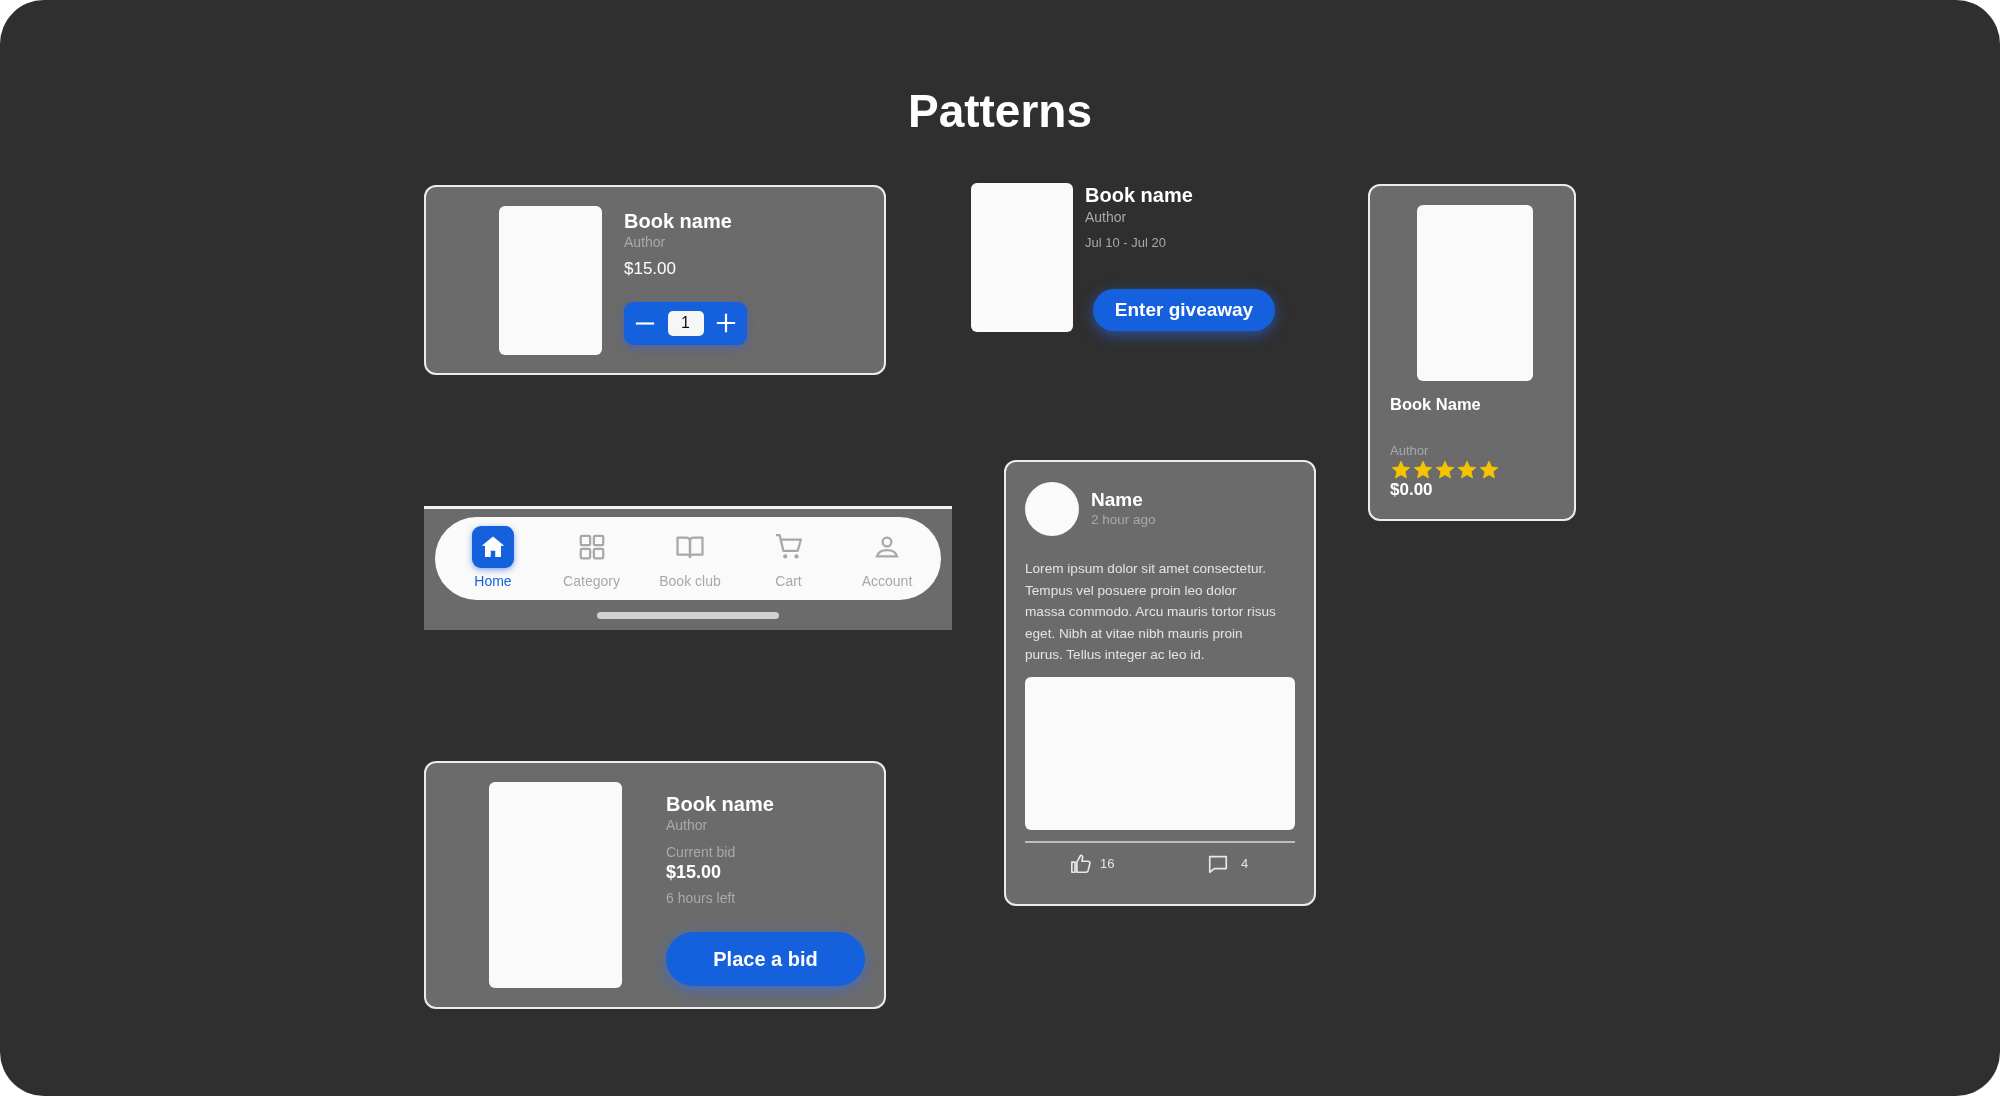  What do you see at coordinates (1245, 864) in the screenshot?
I see `comment-count: 4` at bounding box center [1245, 864].